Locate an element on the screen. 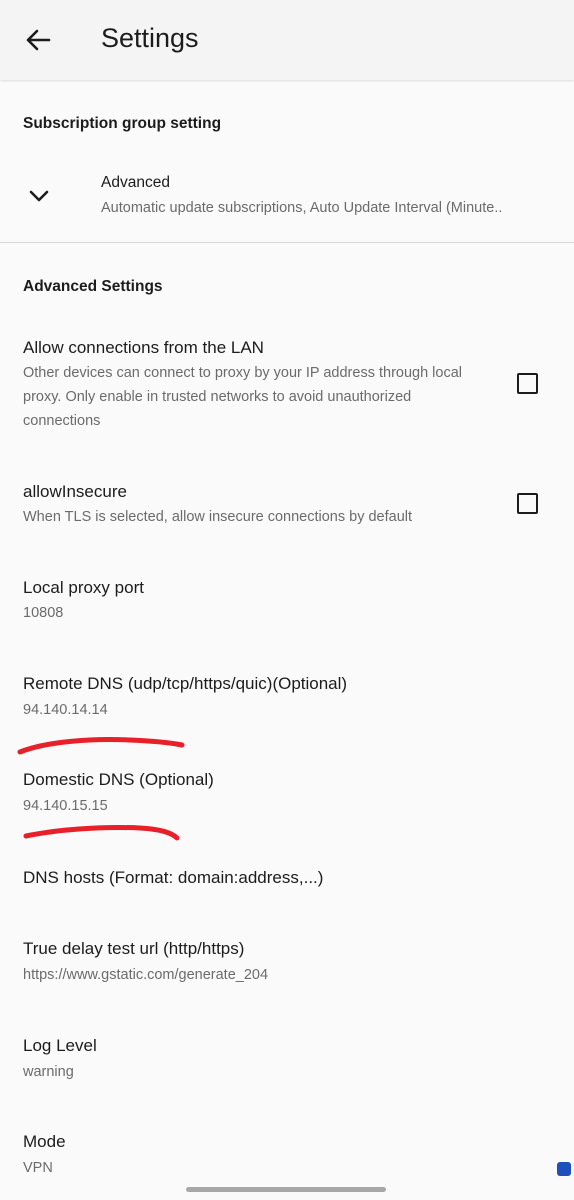 The width and height of the screenshot is (574, 1200). section-header-advanced: Advanced Settings is located at coordinates (93, 286).